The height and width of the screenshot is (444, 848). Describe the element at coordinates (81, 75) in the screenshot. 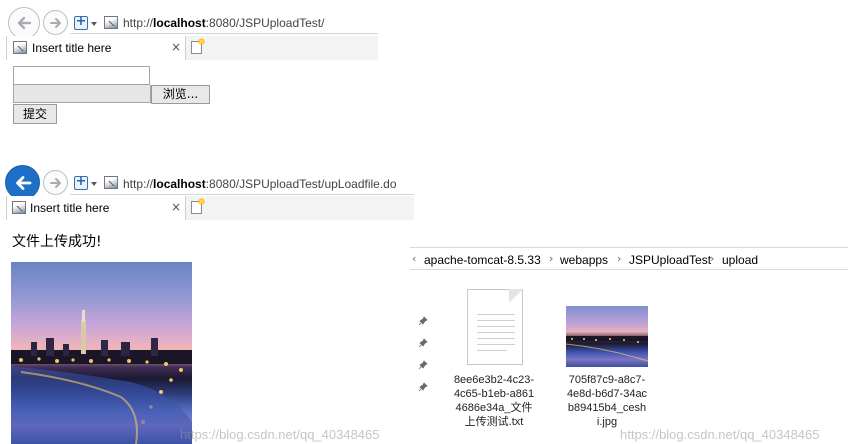

I see `file-path-input` at that location.